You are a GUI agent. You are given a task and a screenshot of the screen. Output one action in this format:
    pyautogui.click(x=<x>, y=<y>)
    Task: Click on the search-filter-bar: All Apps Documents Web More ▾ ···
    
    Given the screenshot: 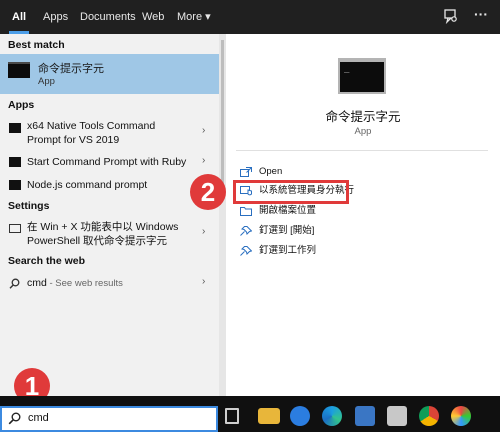 What is the action you would take?
    pyautogui.click(x=250, y=17)
    